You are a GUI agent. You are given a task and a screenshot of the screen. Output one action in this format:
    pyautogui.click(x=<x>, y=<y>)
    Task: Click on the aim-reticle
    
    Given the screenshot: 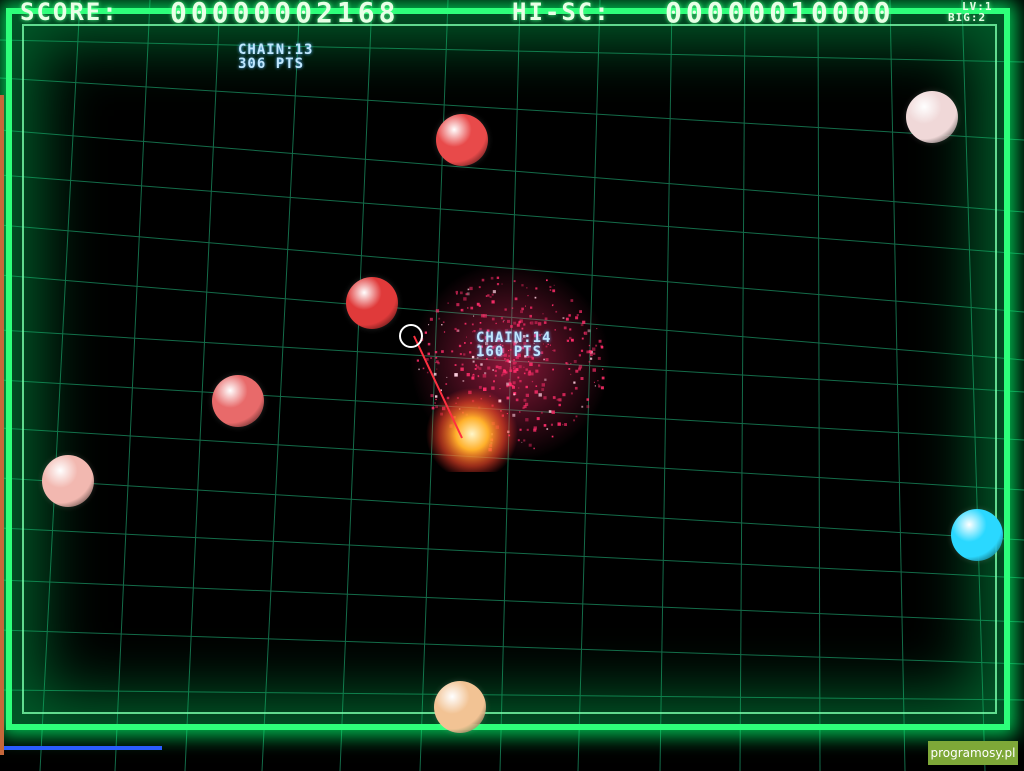 What is the action you would take?
    pyautogui.click(x=411, y=336)
    